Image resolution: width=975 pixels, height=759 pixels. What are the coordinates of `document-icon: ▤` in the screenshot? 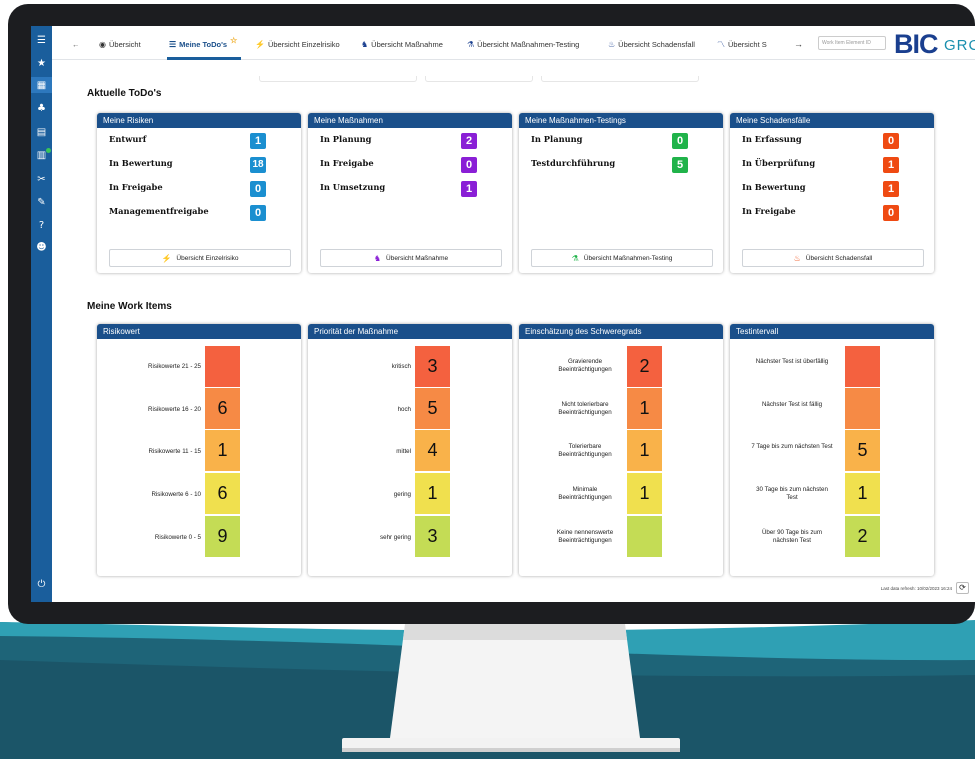 It's located at (41, 132).